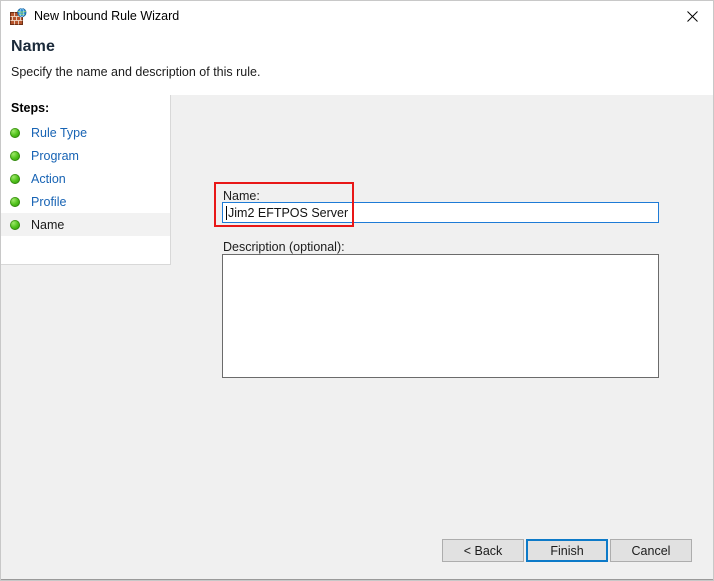 This screenshot has width=714, height=581. I want to click on name-input: Jim2 EFTPOS Server, so click(440, 212).